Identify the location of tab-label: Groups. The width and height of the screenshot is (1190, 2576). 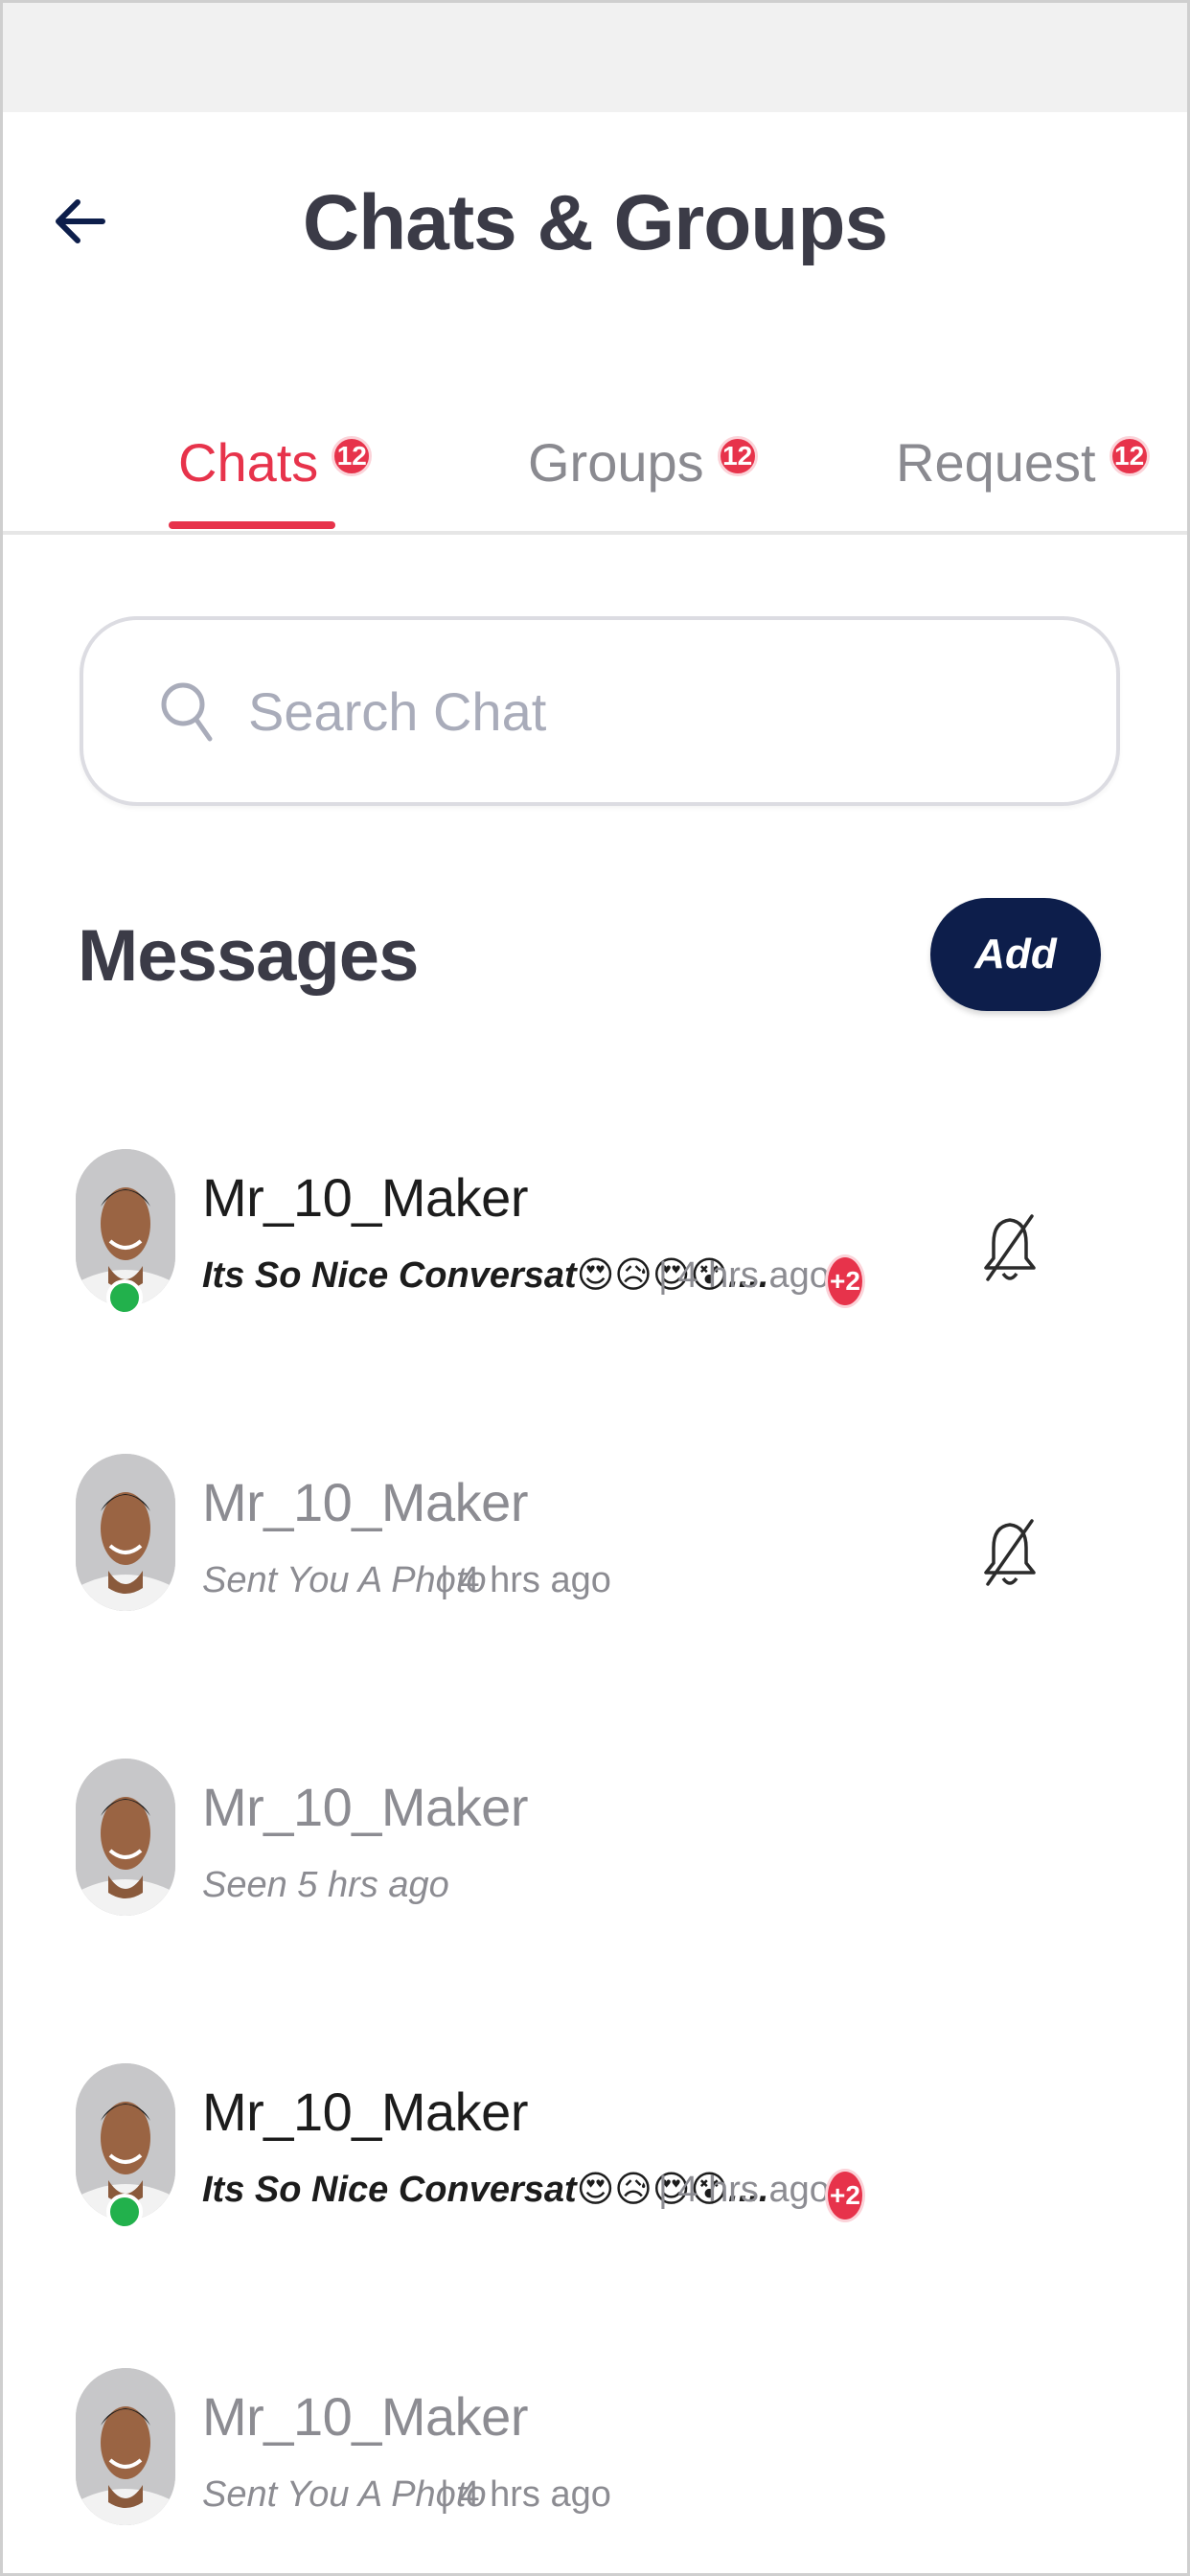
(616, 462).